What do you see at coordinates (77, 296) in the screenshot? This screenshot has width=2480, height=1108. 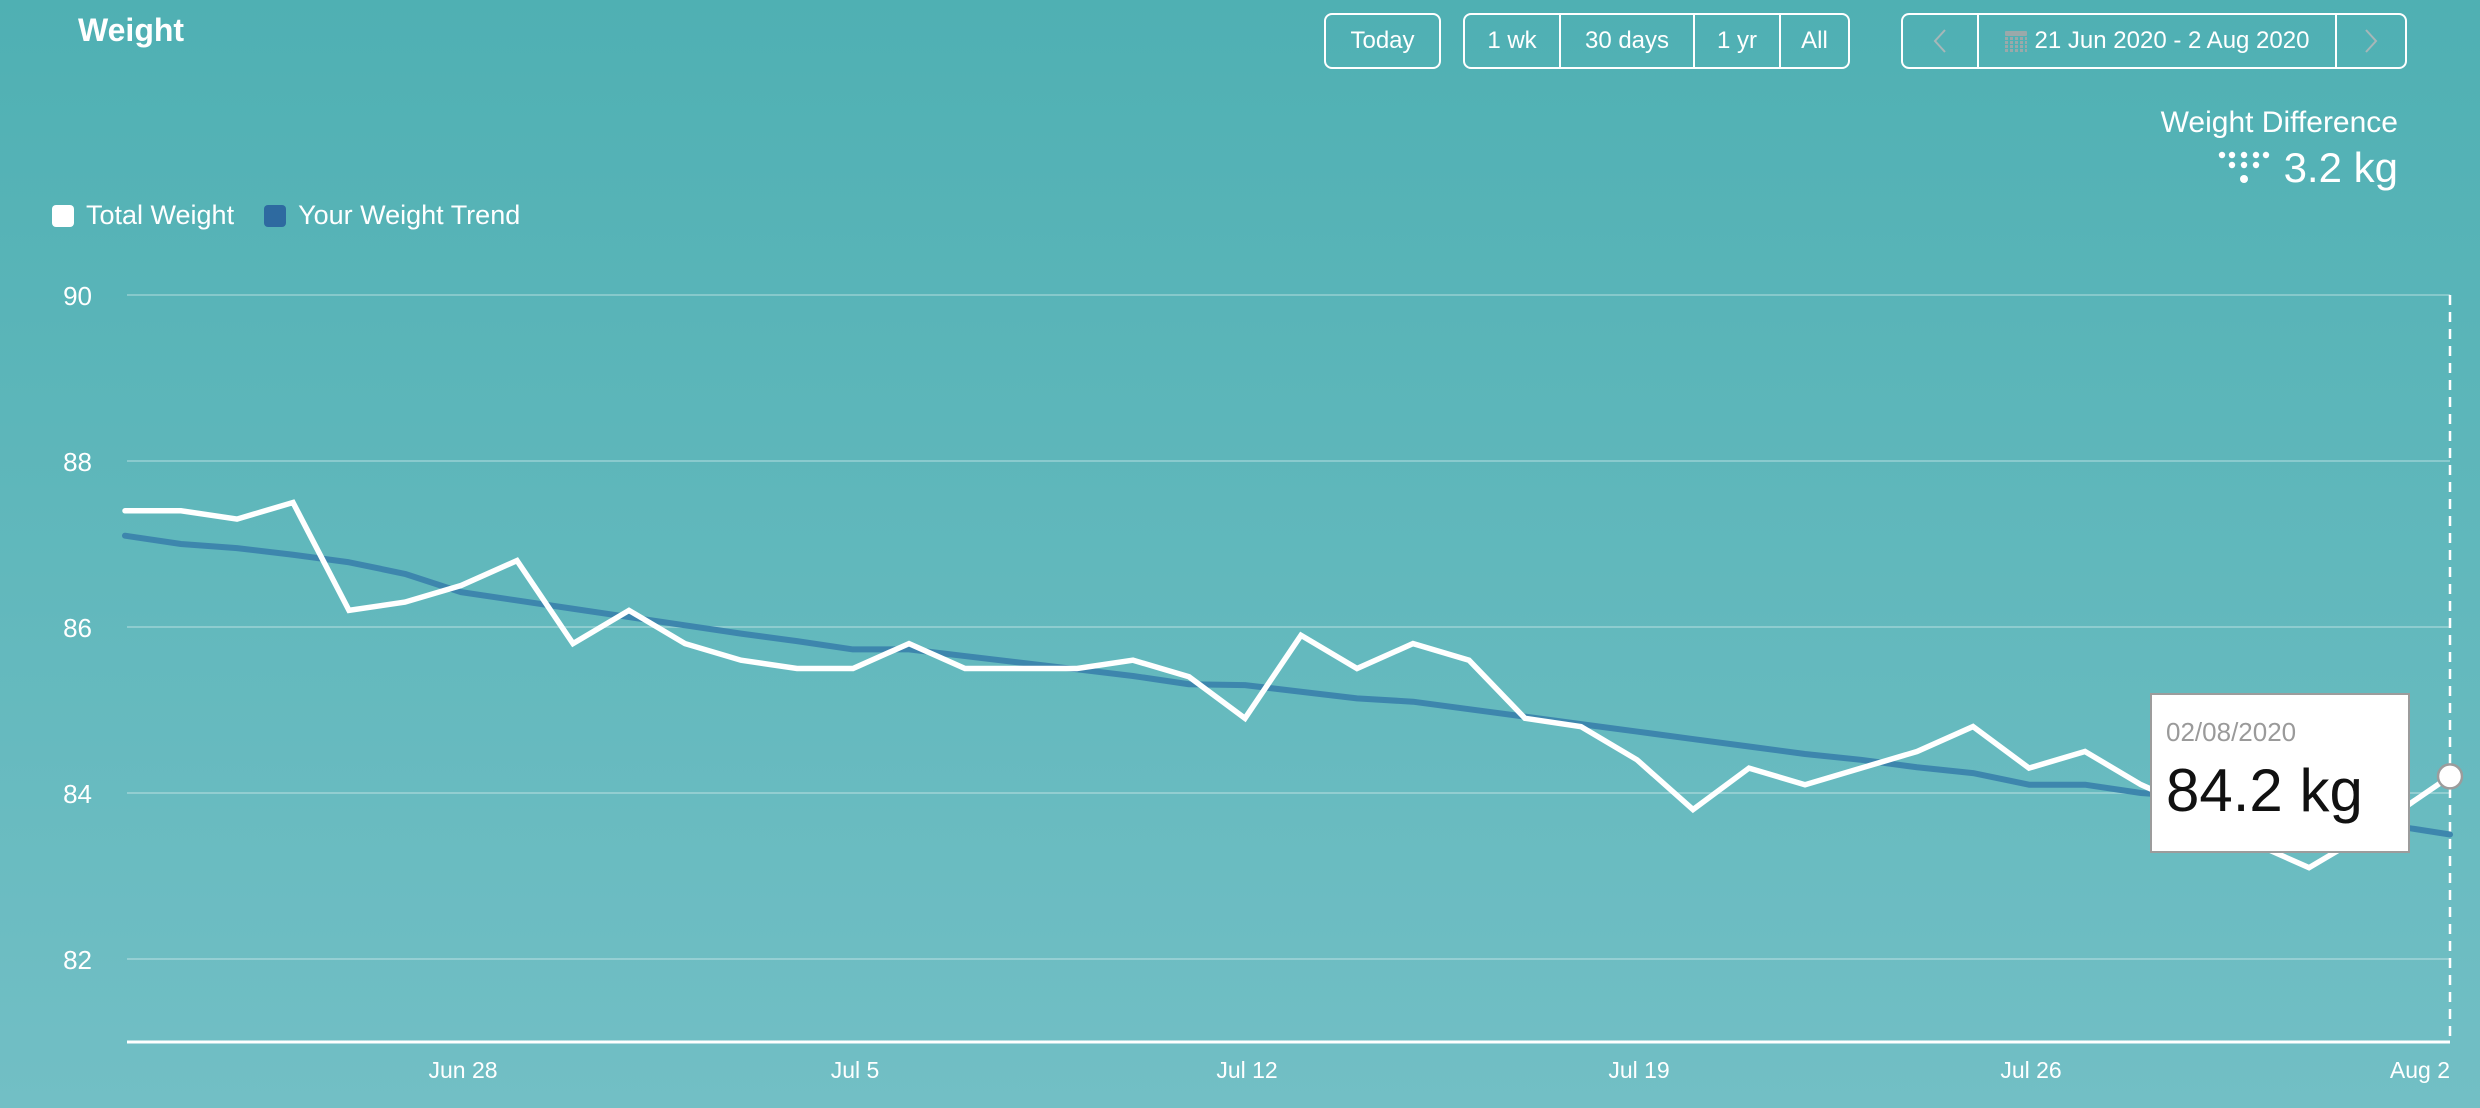 I see `y-tick-label: 90` at bounding box center [77, 296].